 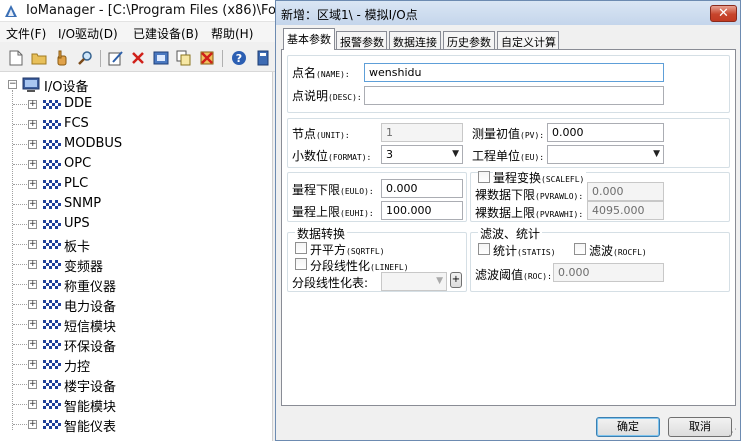 What do you see at coordinates (605, 132) in the screenshot?
I see `pv-input: 0.000` at bounding box center [605, 132].